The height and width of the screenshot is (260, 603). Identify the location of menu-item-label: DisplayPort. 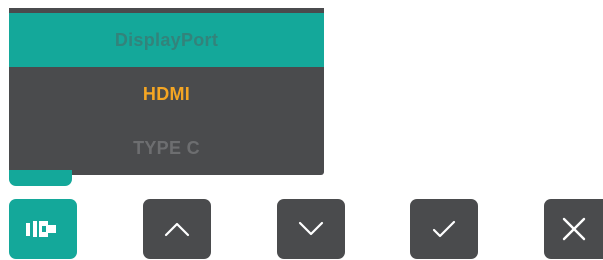
(166, 39).